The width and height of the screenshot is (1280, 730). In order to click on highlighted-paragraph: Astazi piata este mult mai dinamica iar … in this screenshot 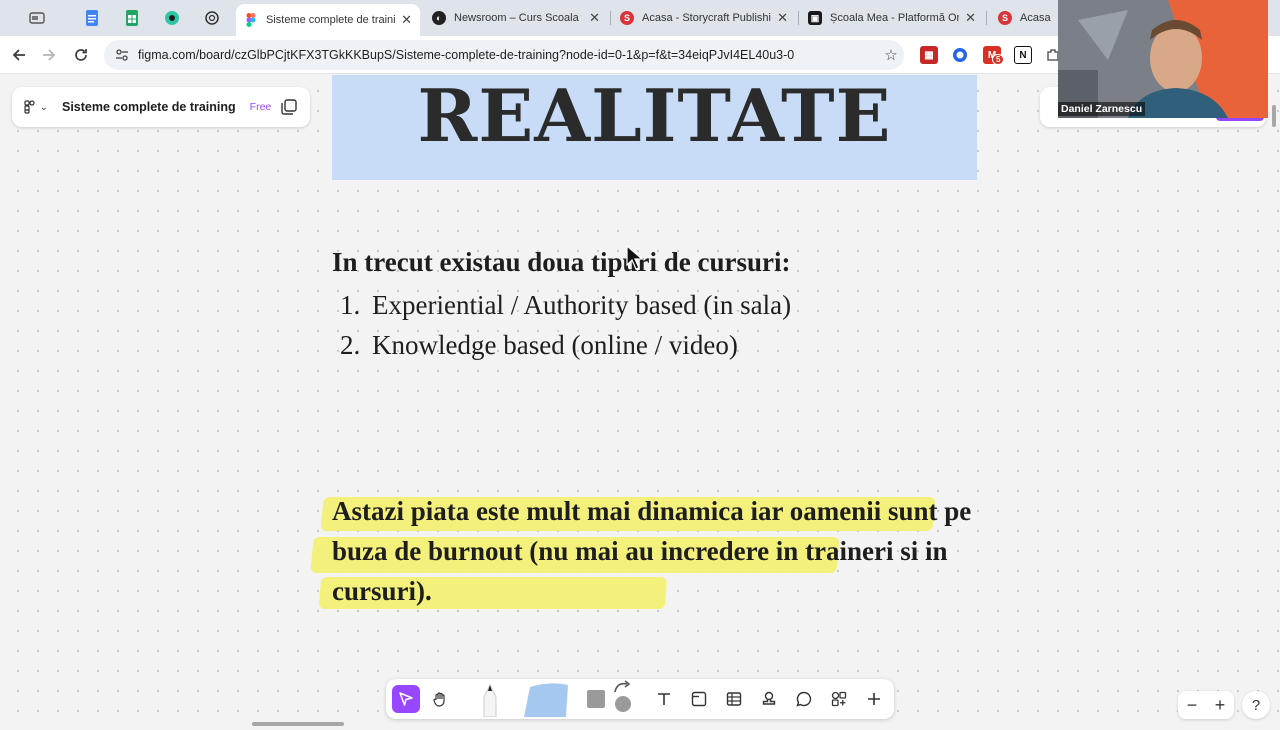, I will do `click(662, 551)`.